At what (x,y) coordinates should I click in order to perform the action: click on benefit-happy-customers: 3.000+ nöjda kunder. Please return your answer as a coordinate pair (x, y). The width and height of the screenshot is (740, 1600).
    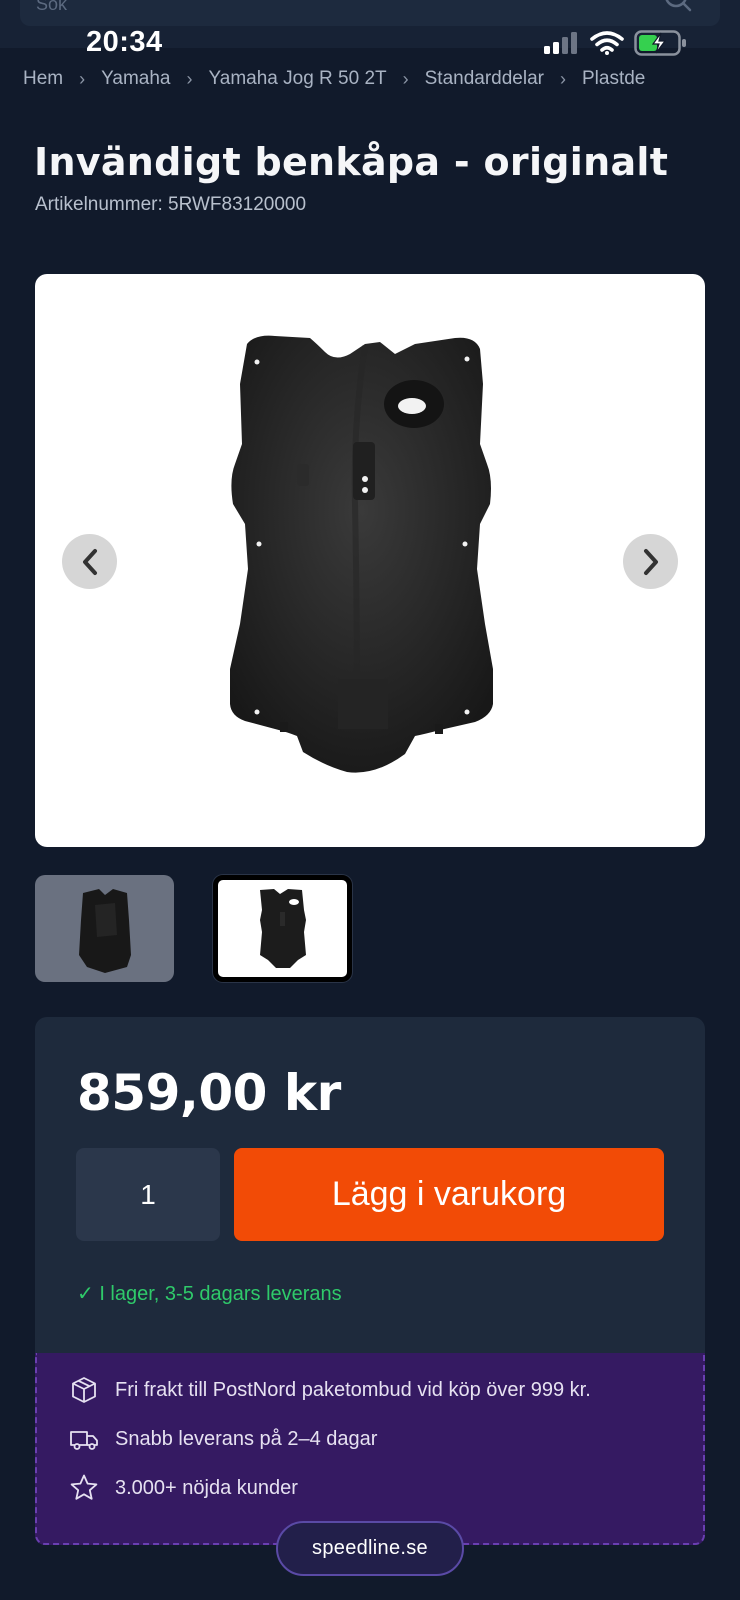
    Looking at the image, I should click on (183, 1488).